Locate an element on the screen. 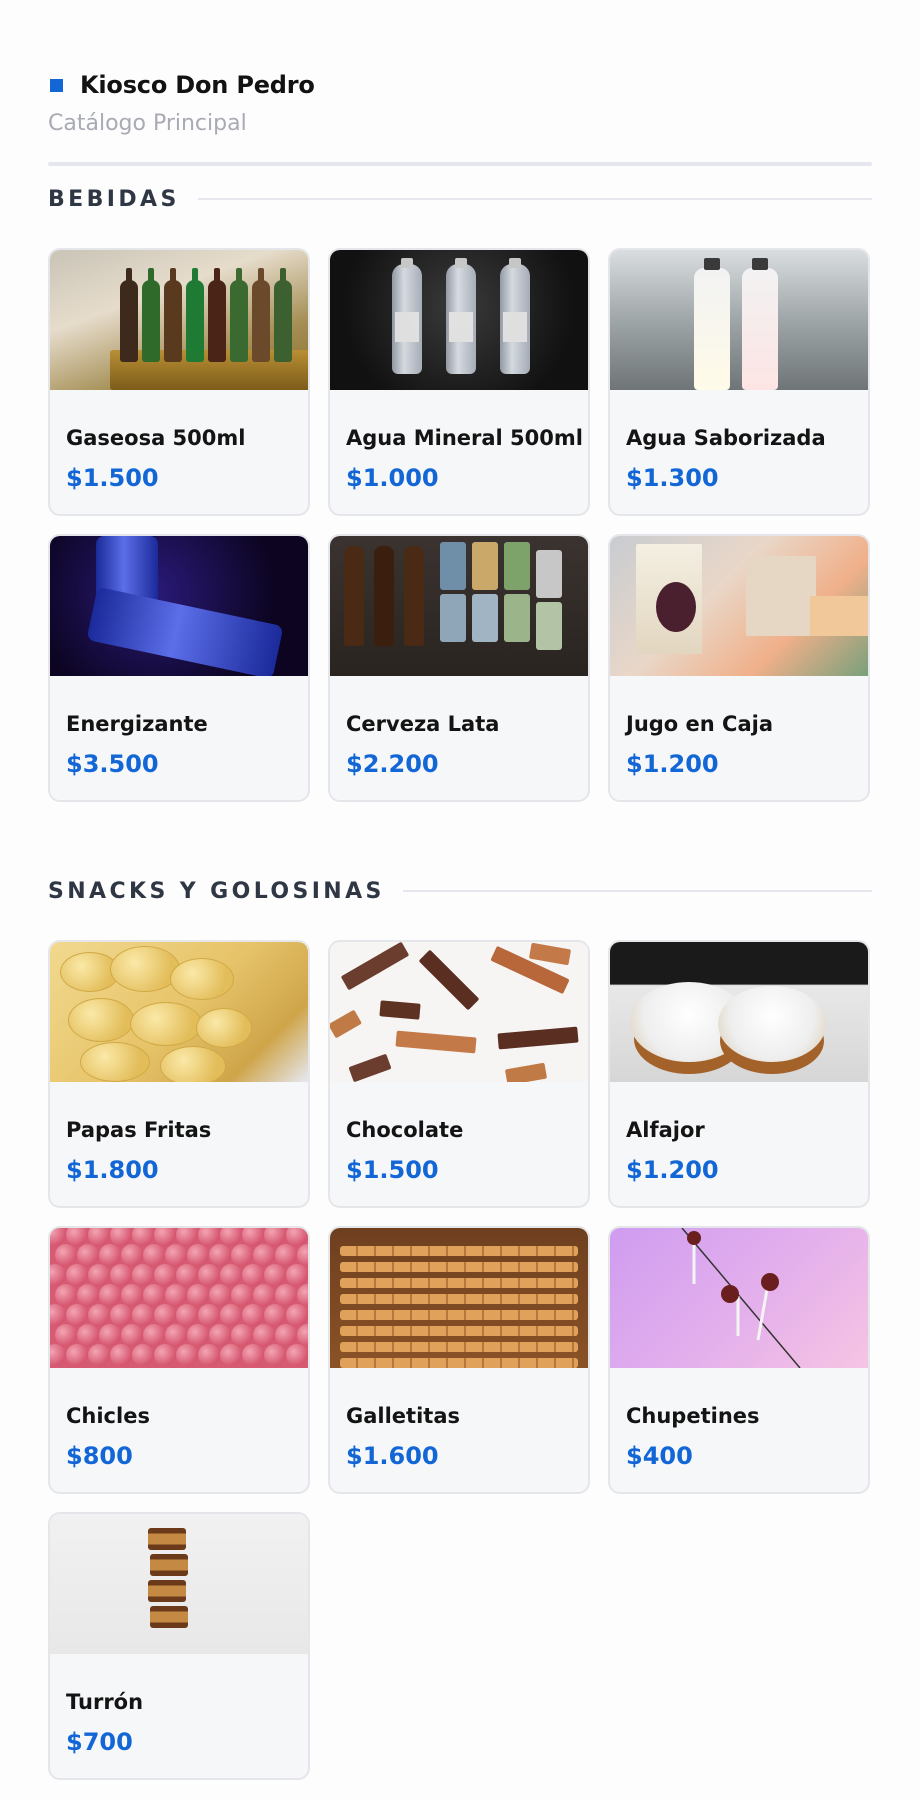 Image resolution: width=920 pixels, height=1800 pixels. product-card: Agua Saborizada $1.300 is located at coordinates (739, 382).